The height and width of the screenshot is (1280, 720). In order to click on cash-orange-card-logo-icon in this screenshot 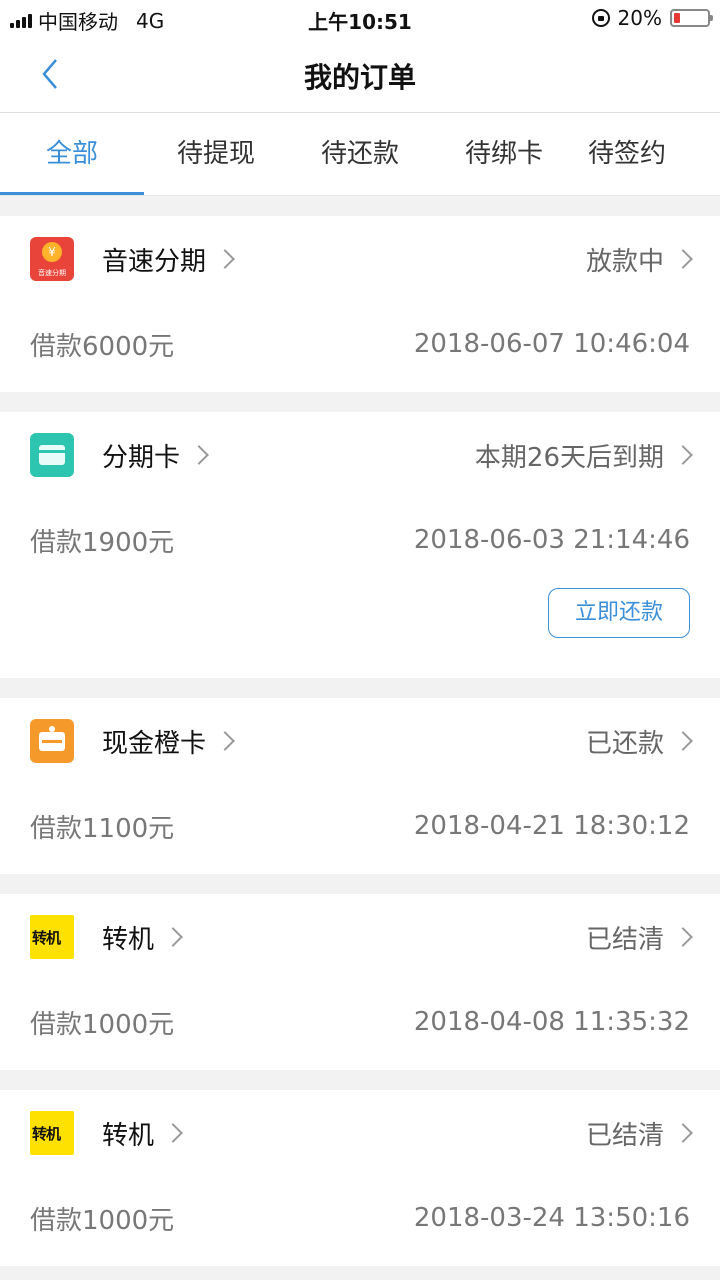, I will do `click(52, 741)`.